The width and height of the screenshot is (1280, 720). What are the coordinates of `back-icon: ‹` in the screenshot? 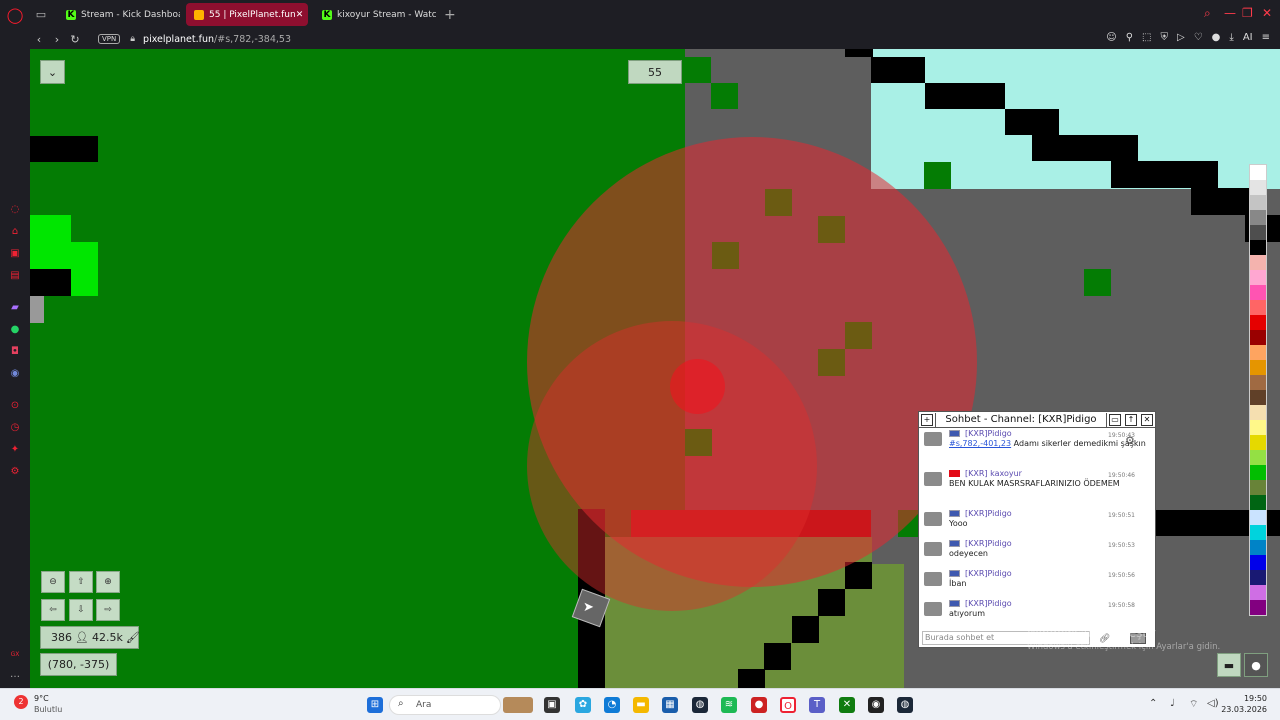 It's located at (39, 39).